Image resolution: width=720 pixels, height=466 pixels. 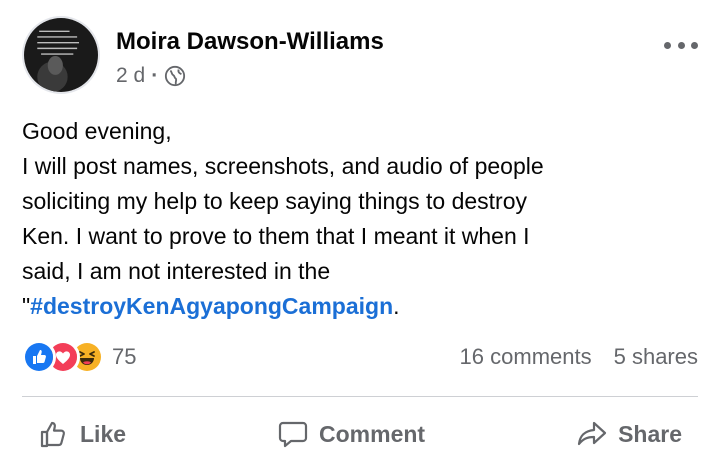 I want to click on post-line: Good evening,, so click(x=97, y=131).